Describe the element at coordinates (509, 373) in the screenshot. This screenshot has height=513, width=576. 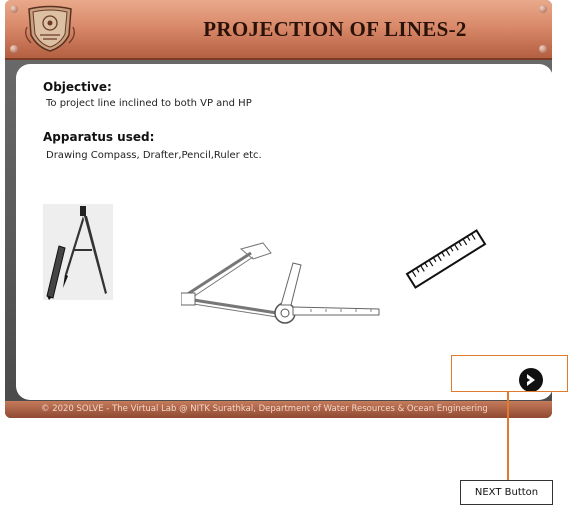
I see `next-button-highlight` at that location.